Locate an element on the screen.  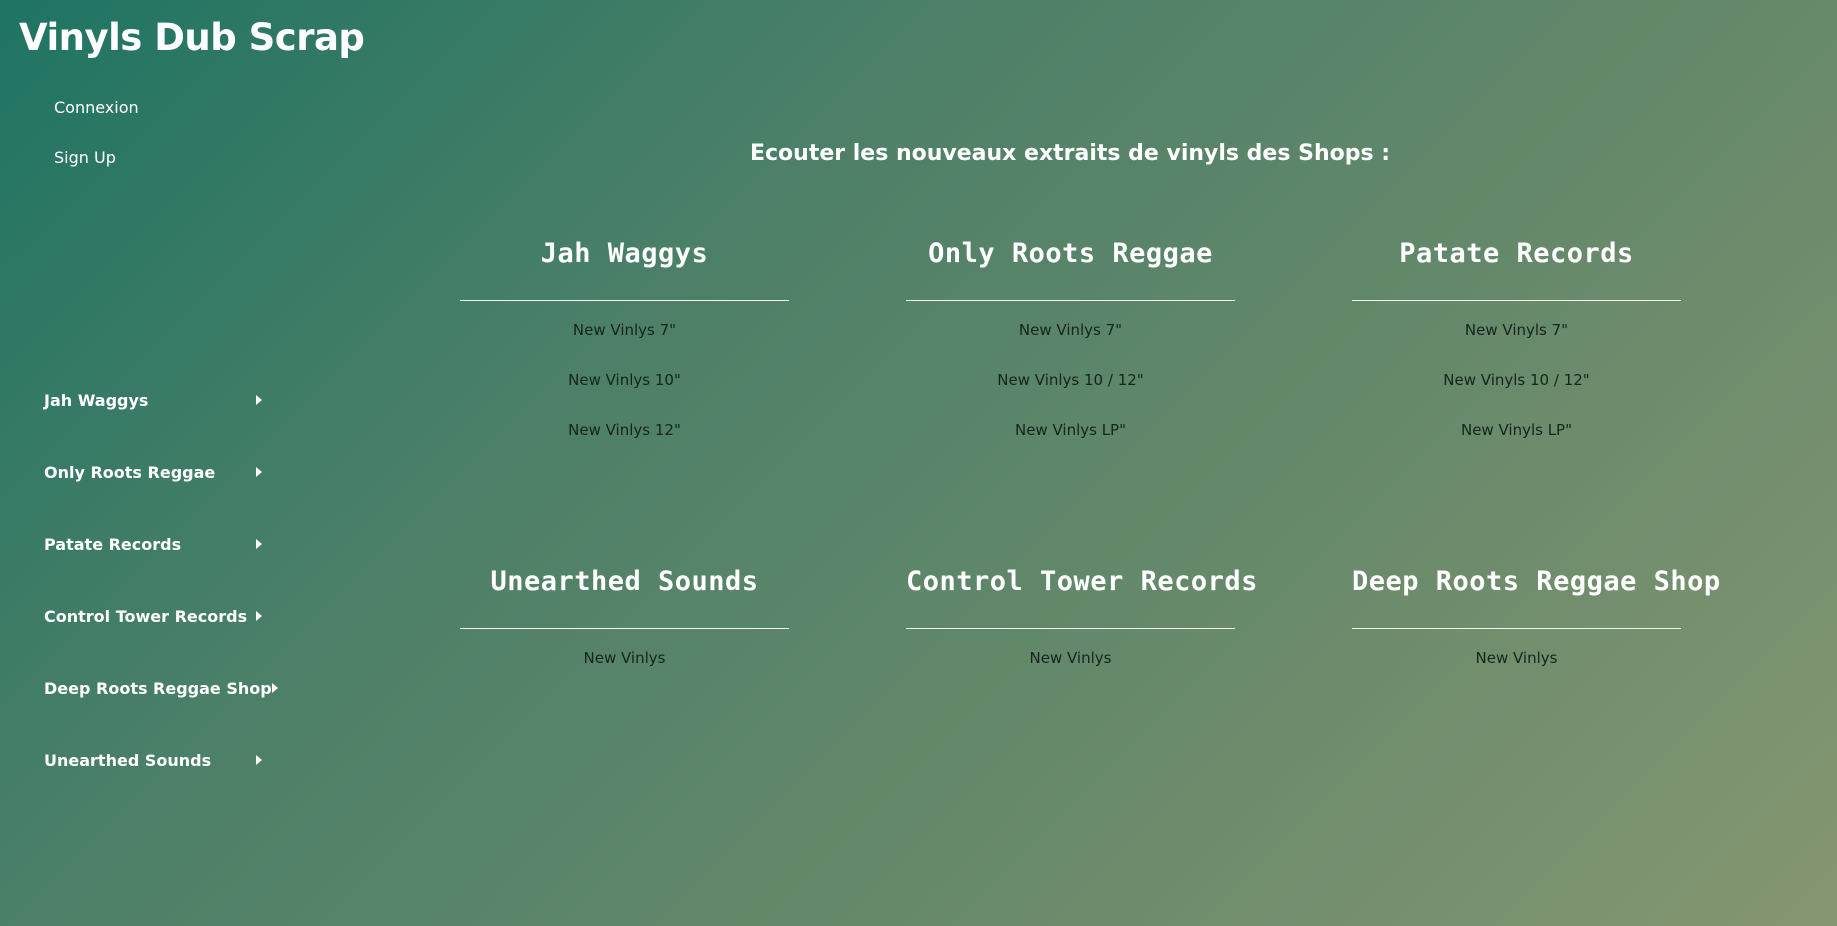
shop-title: Only Roots Reggae is located at coordinates (1070, 253).